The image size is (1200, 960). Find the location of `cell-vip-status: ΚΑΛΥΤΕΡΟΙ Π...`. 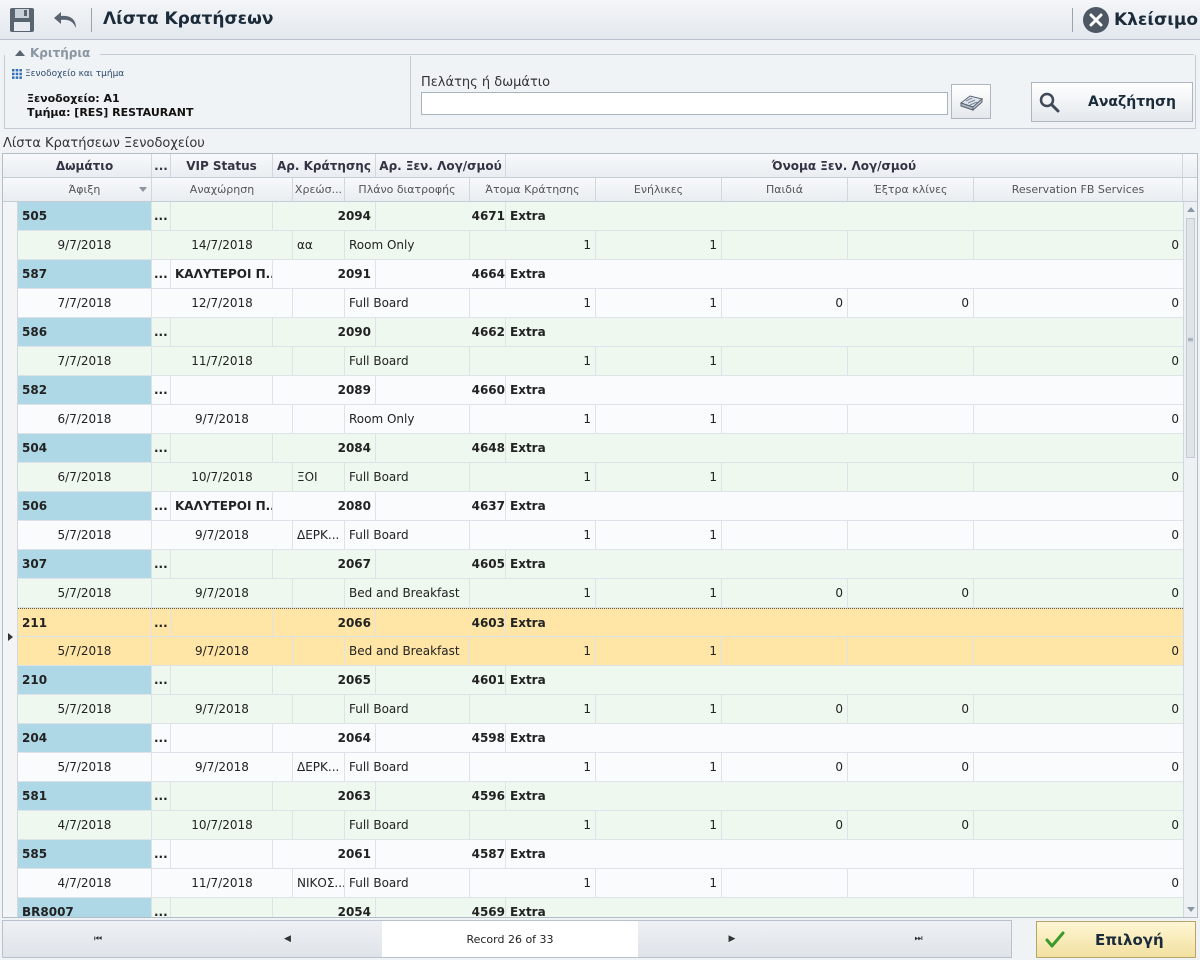

cell-vip-status: ΚΑΛΥΤΕΡΟΙ Π... is located at coordinates (222, 274).